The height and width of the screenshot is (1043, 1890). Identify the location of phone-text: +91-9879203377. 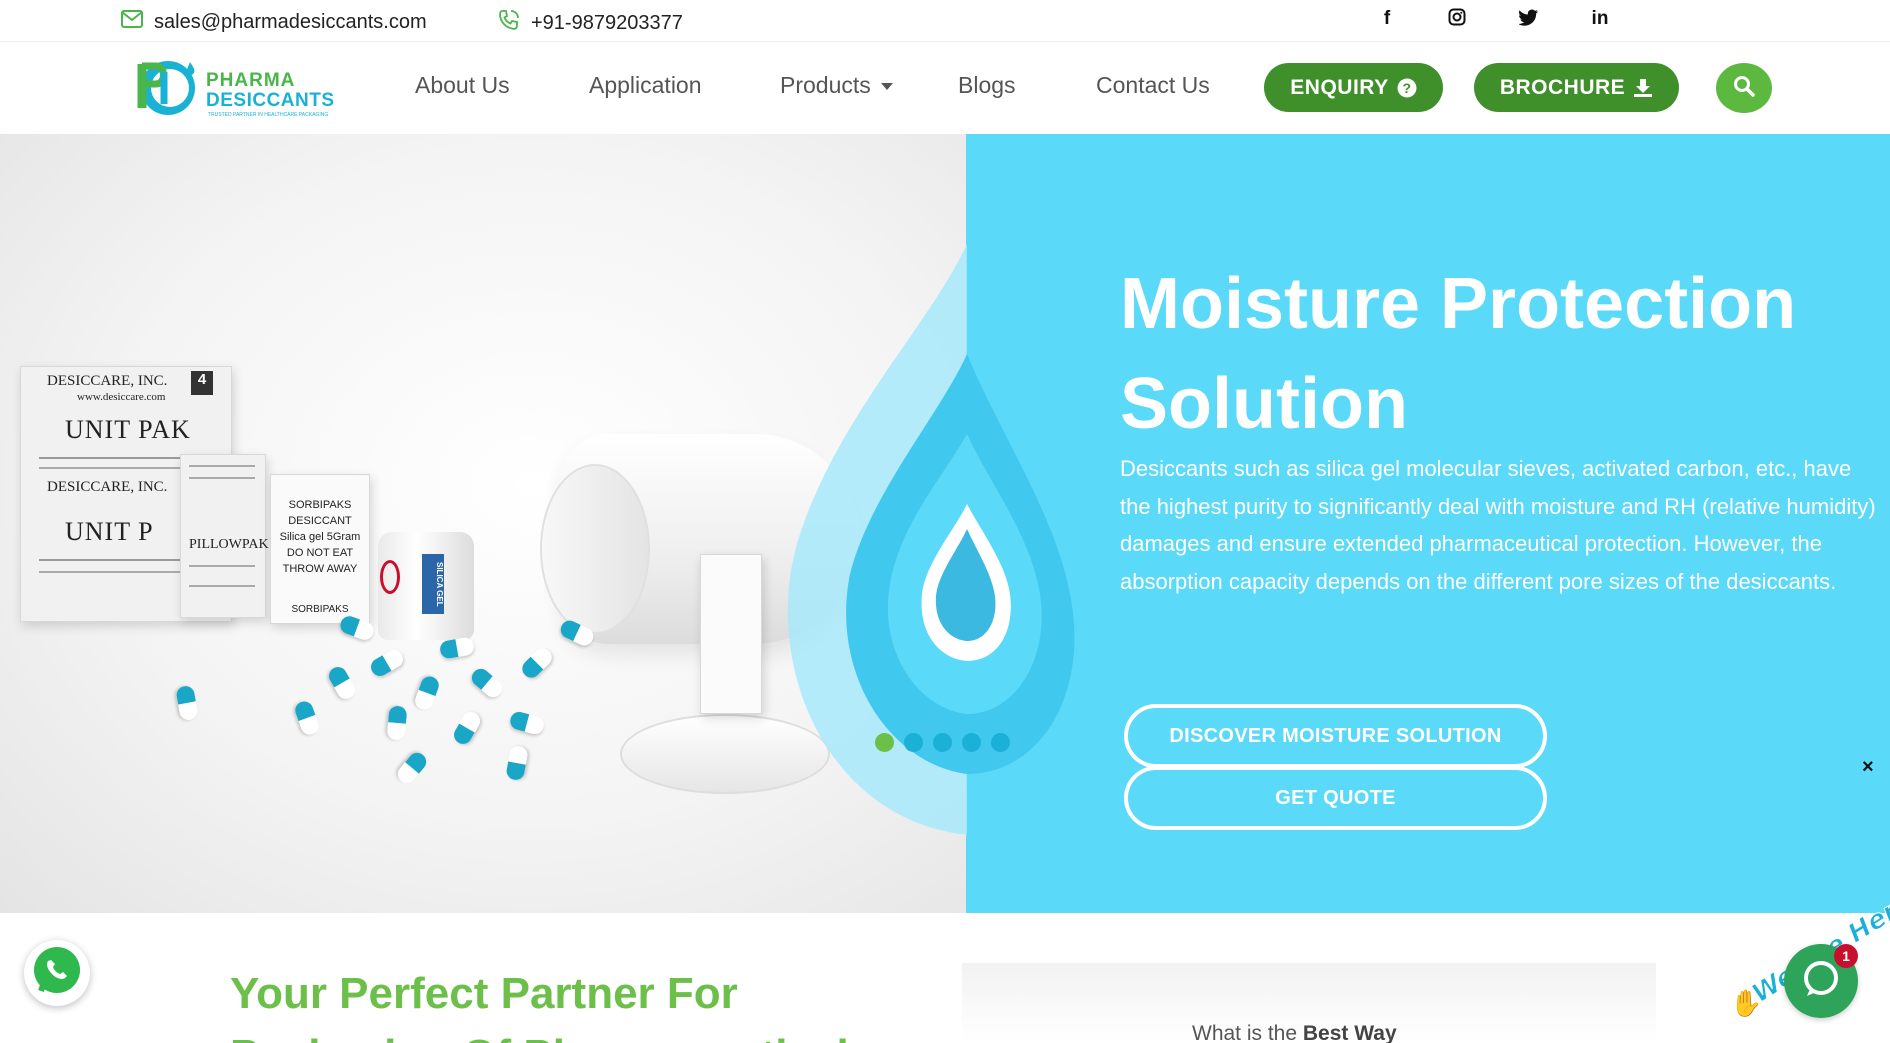
(607, 22).